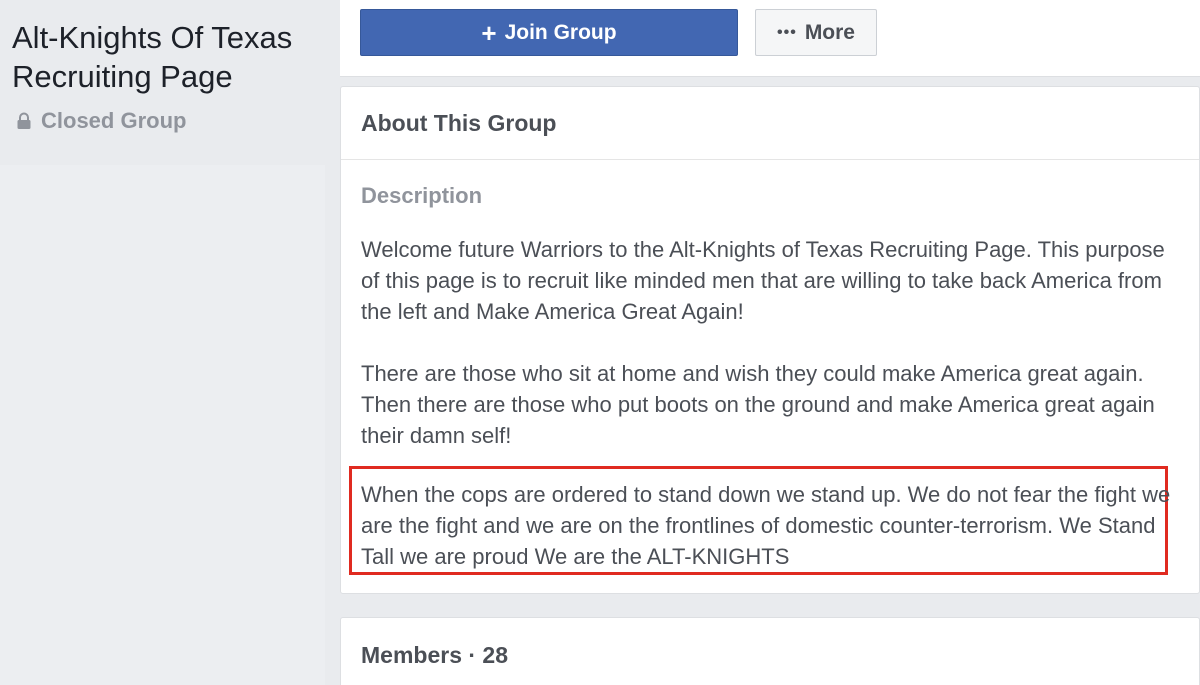 The width and height of the screenshot is (1200, 685). I want to click on privacy-label: Closed Group, so click(114, 120).